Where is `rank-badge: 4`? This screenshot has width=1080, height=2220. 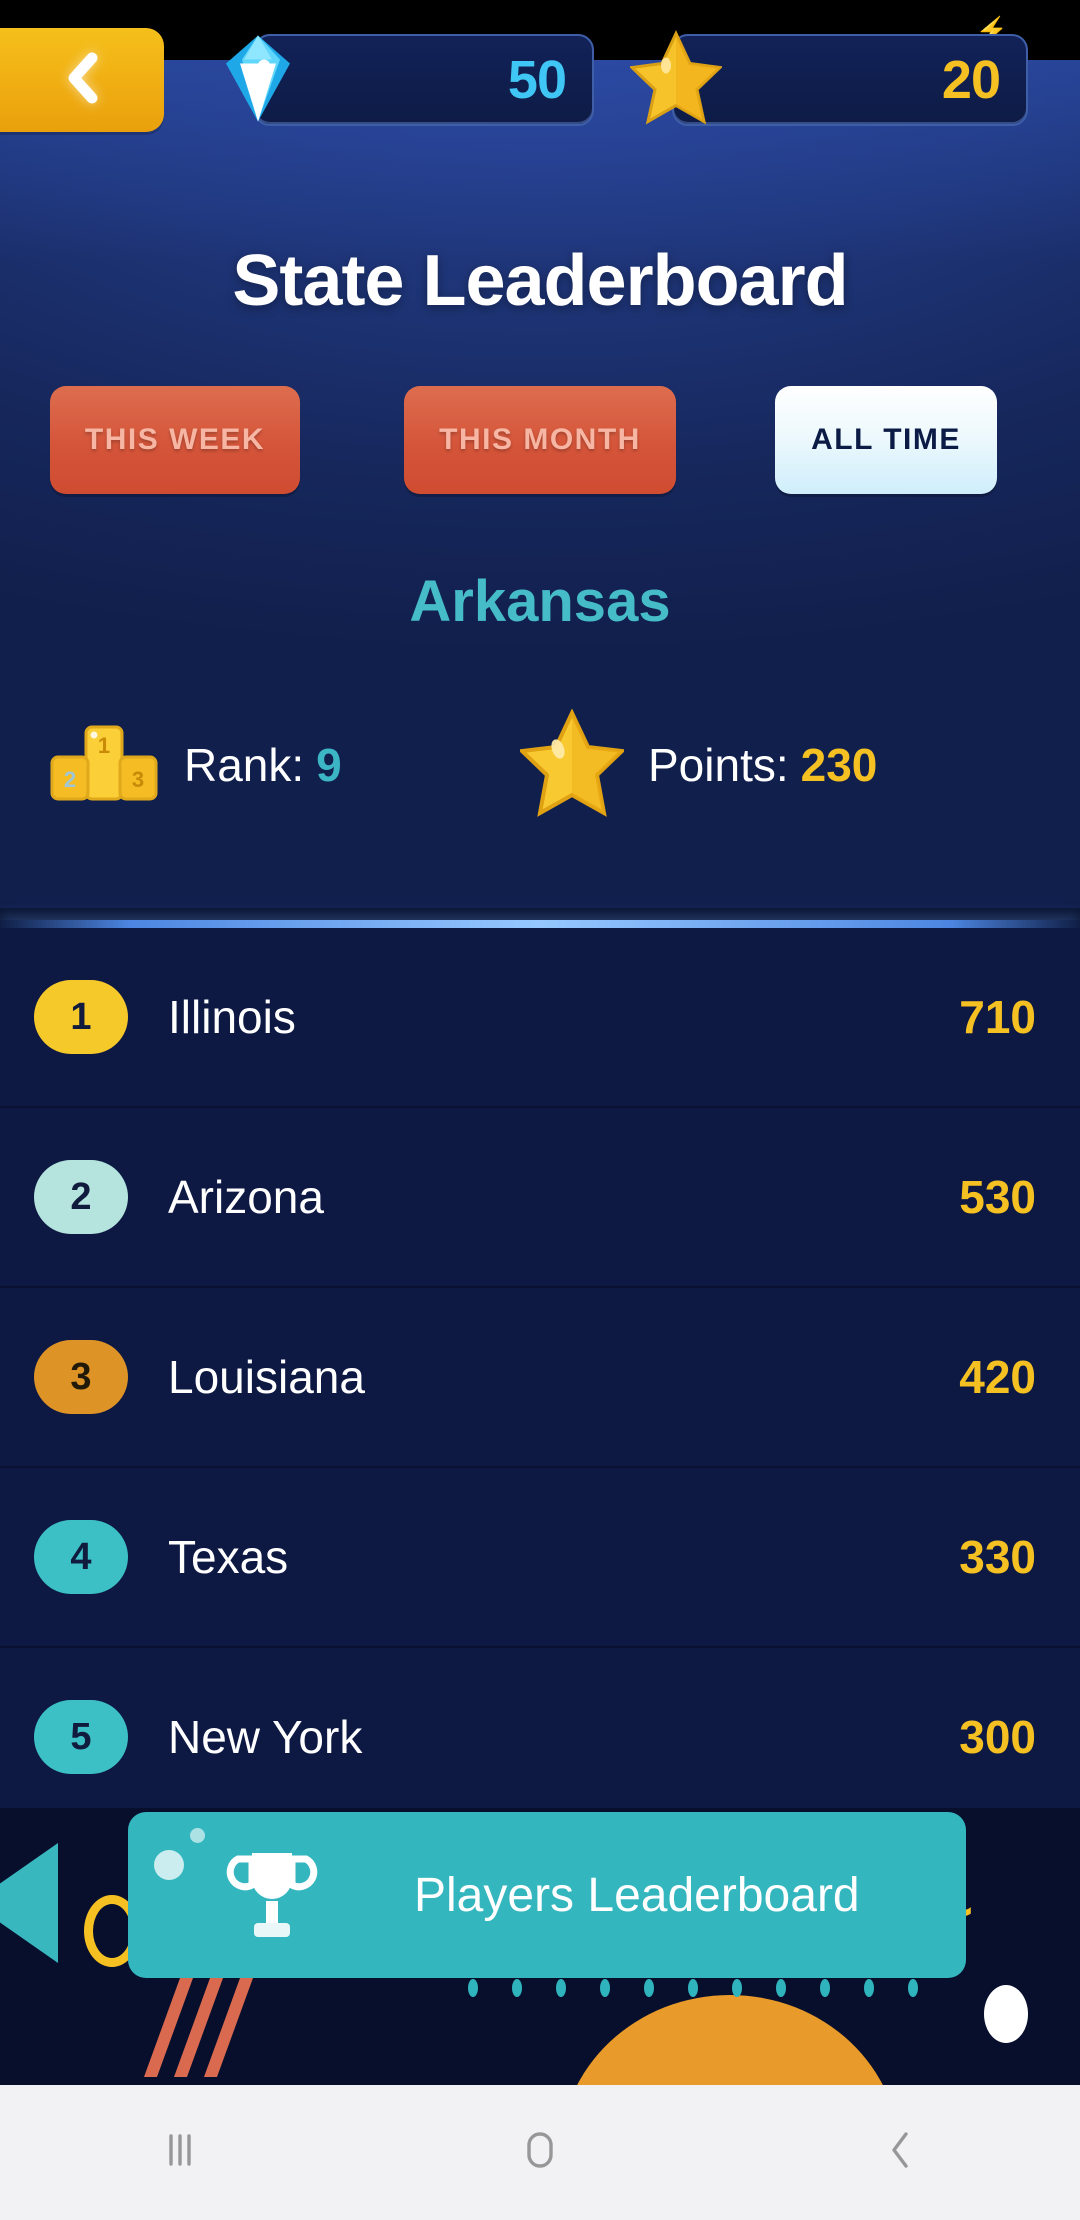 rank-badge: 4 is located at coordinates (81, 1557).